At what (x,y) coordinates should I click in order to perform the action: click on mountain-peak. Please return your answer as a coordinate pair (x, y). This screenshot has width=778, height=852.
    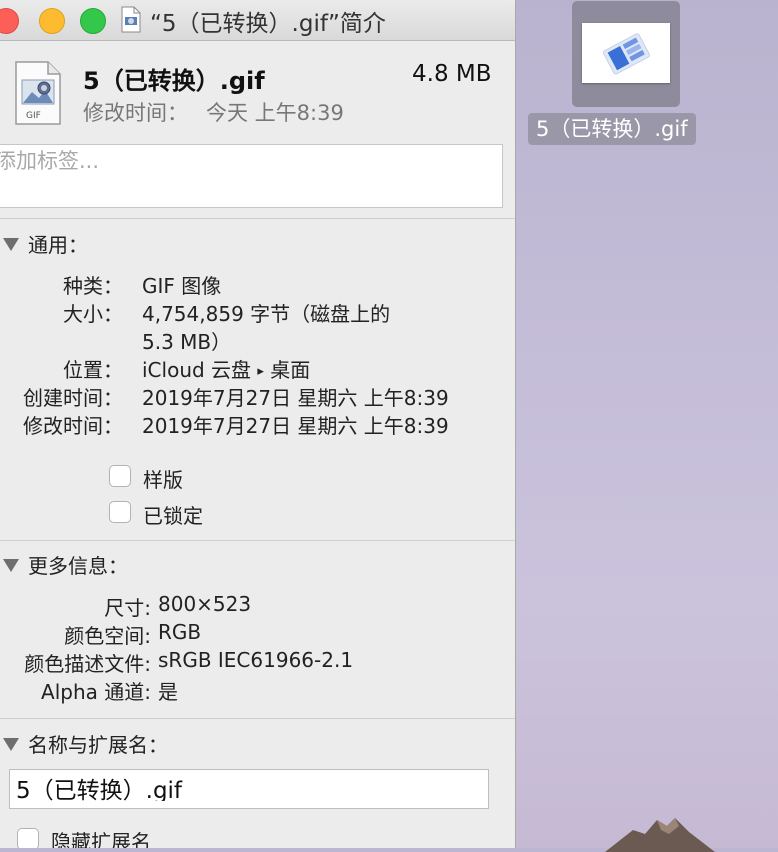
    Looking at the image, I should click on (660, 835).